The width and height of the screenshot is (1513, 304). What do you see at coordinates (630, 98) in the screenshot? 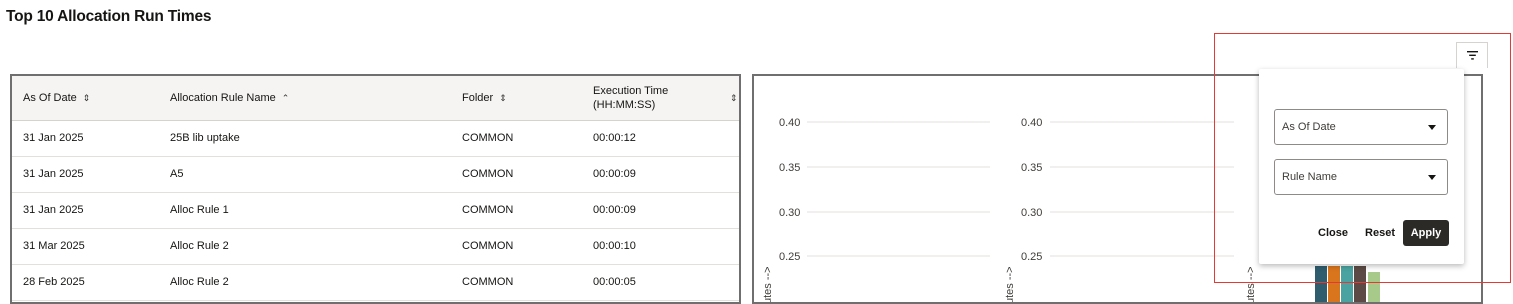
I see `column-label-stack: Execution Time (HH:MM:SS)` at bounding box center [630, 98].